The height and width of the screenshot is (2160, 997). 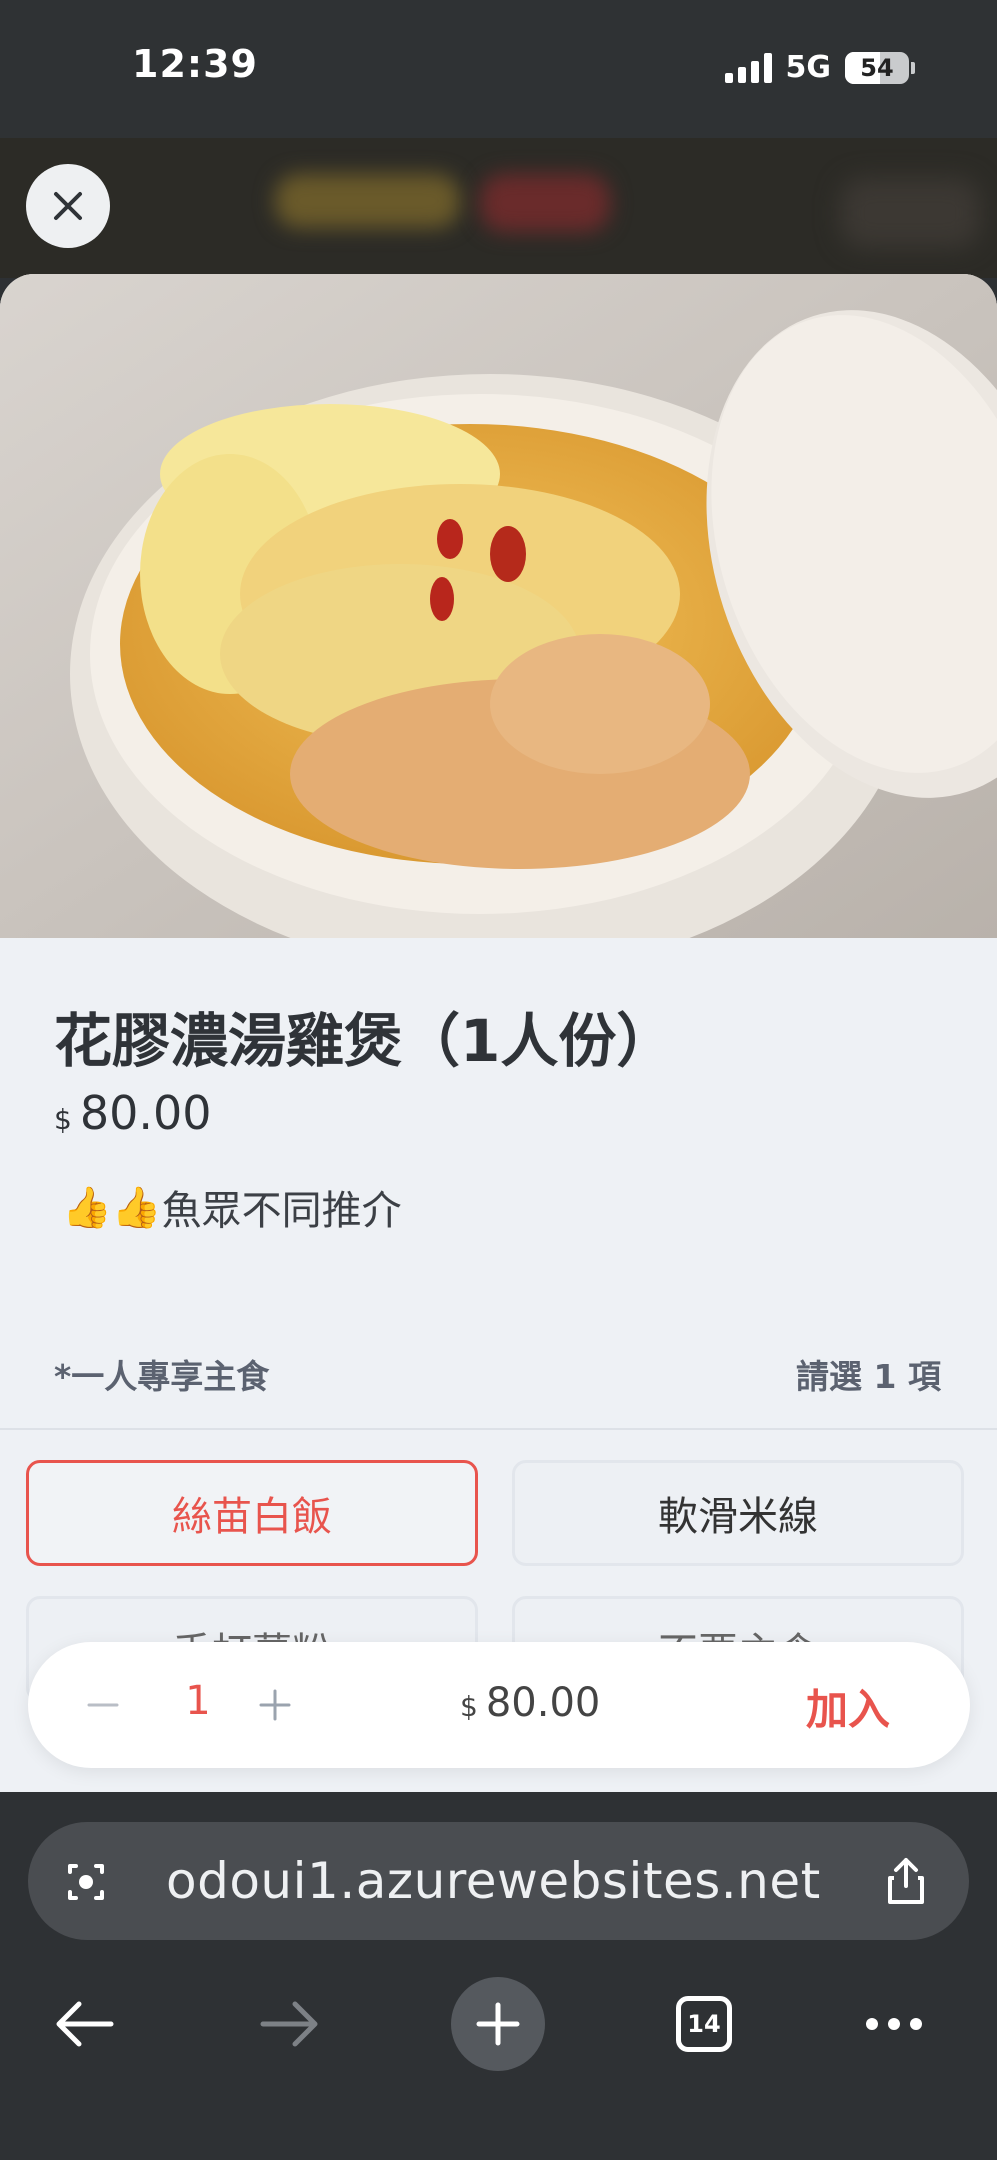 I want to click on total-currency: $, so click(x=469, y=1706).